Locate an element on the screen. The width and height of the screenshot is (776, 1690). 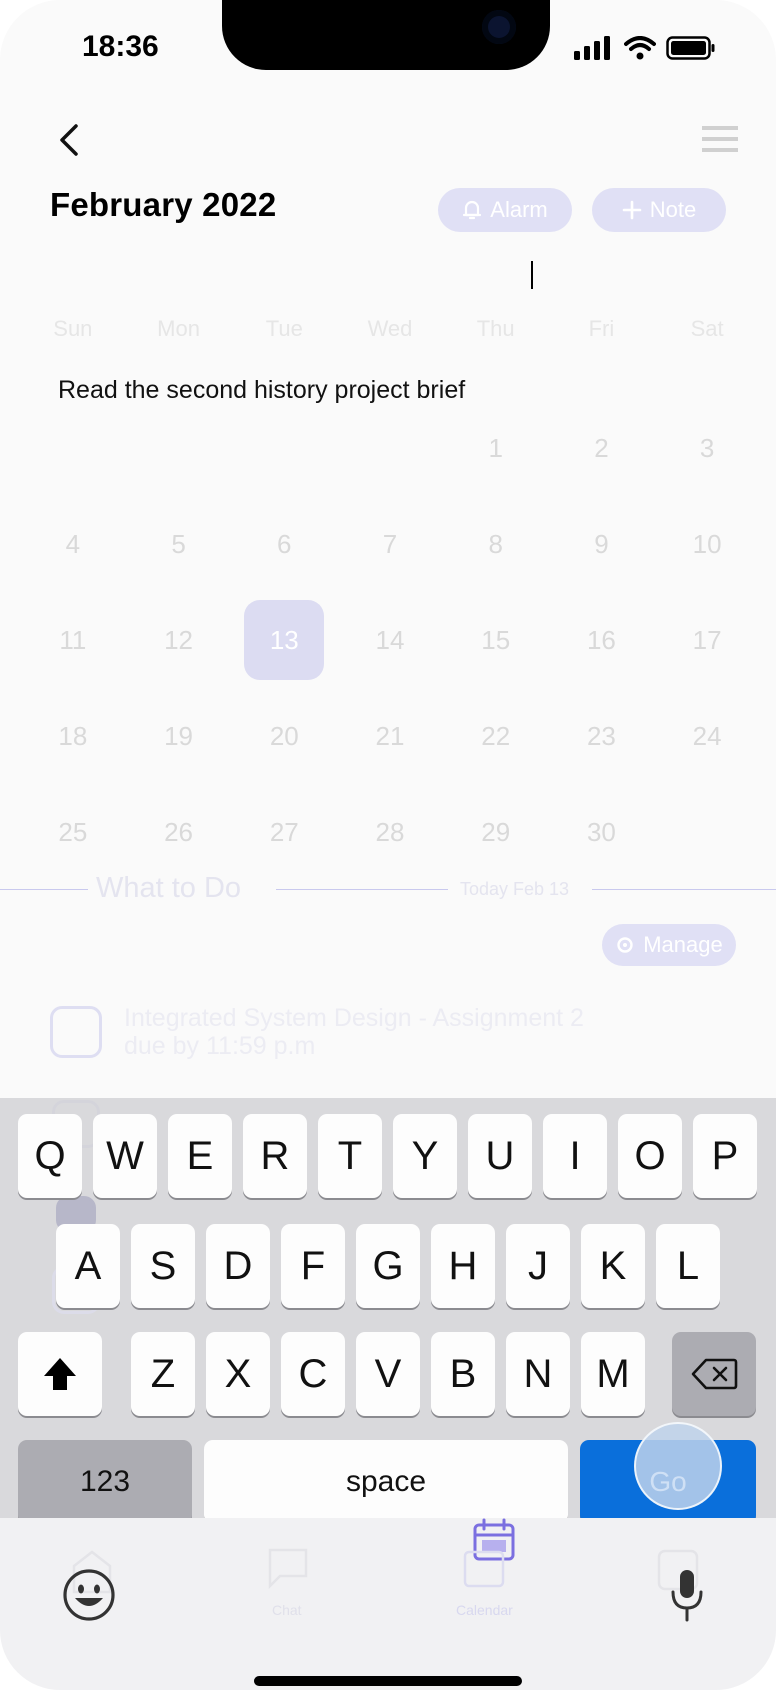
calendar-day: 22 is located at coordinates (496, 736).